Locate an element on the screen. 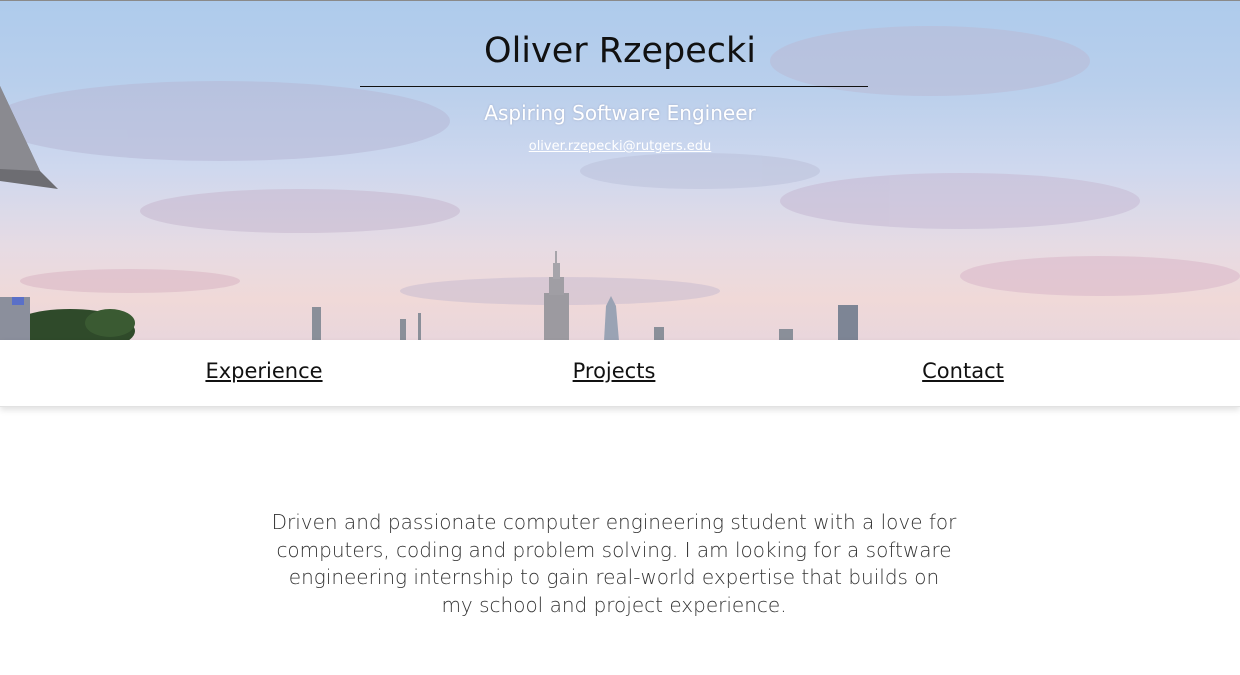 The image size is (1240, 675). main-nav: Experience Projects Contact is located at coordinates (620, 373).